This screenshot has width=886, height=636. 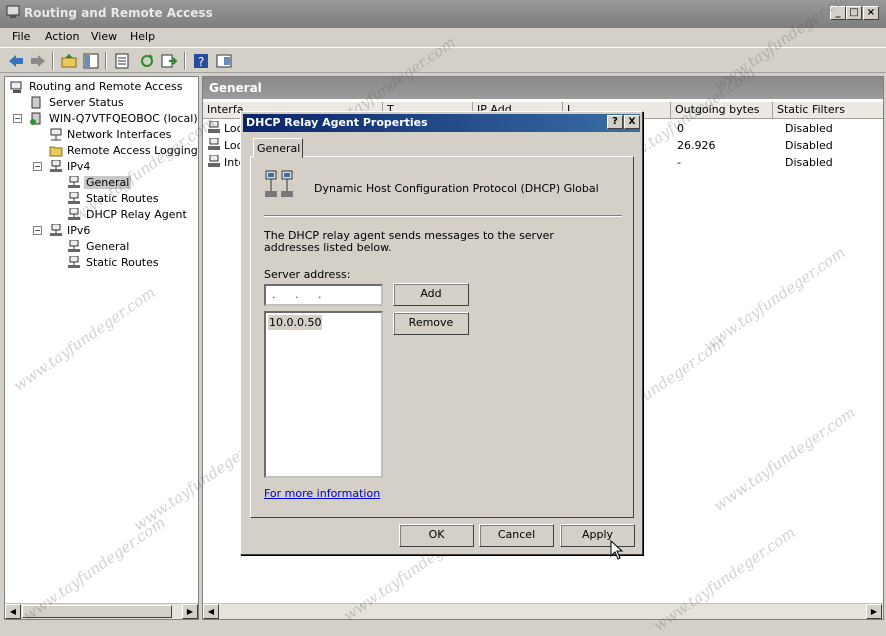 What do you see at coordinates (632, 122) in the screenshot?
I see `dialog-close-button: X` at bounding box center [632, 122].